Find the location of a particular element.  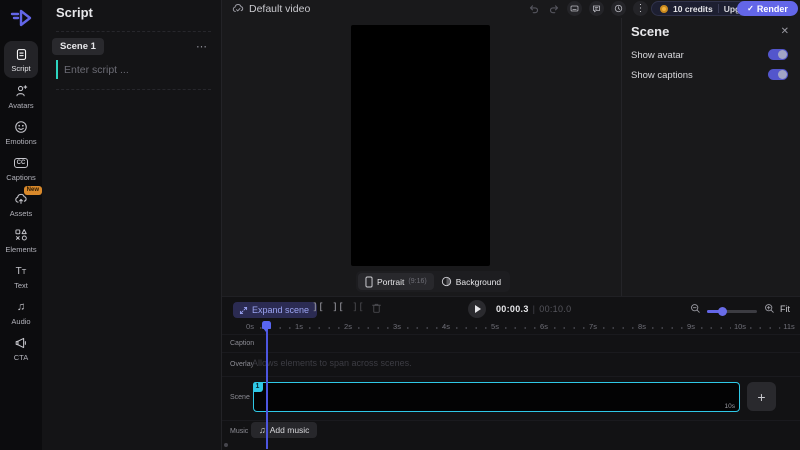

project-title: Default video is located at coordinates (279, 9).